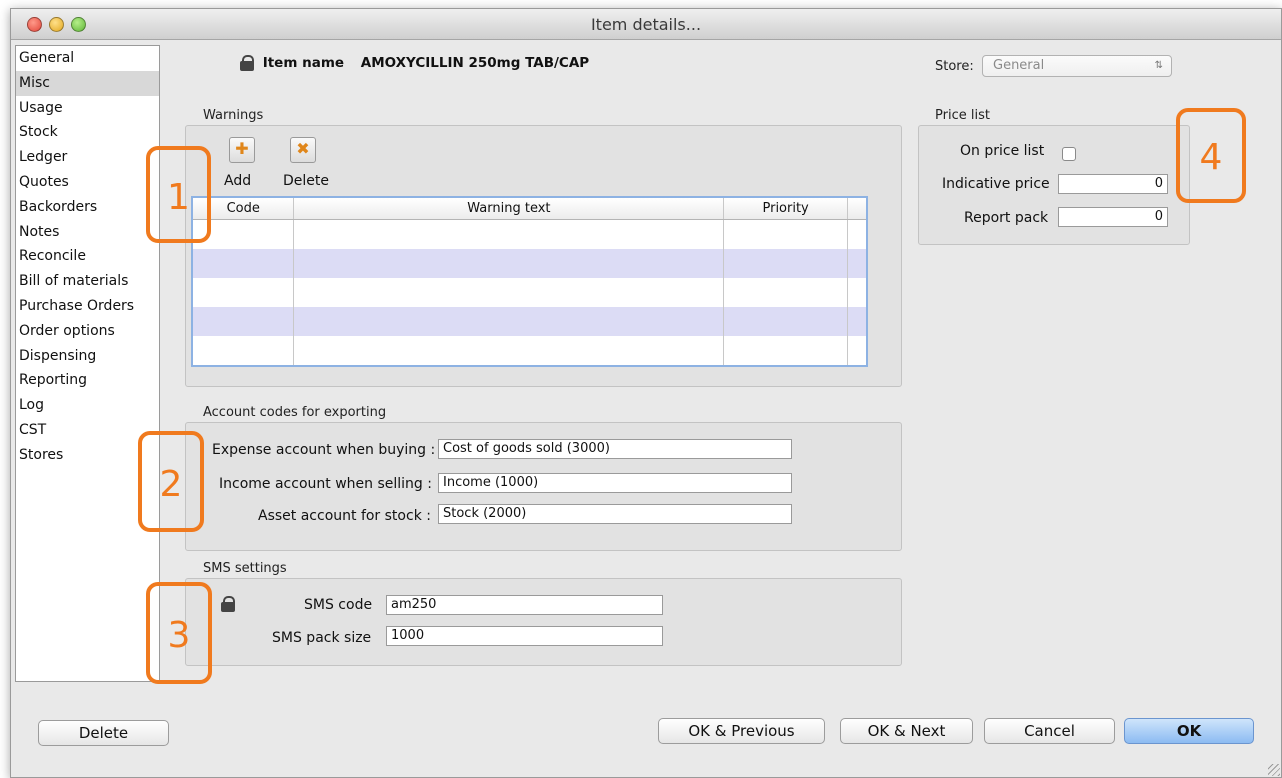 This screenshot has width=1282, height=778. I want to click on sms-lock-icon, so click(228, 604).